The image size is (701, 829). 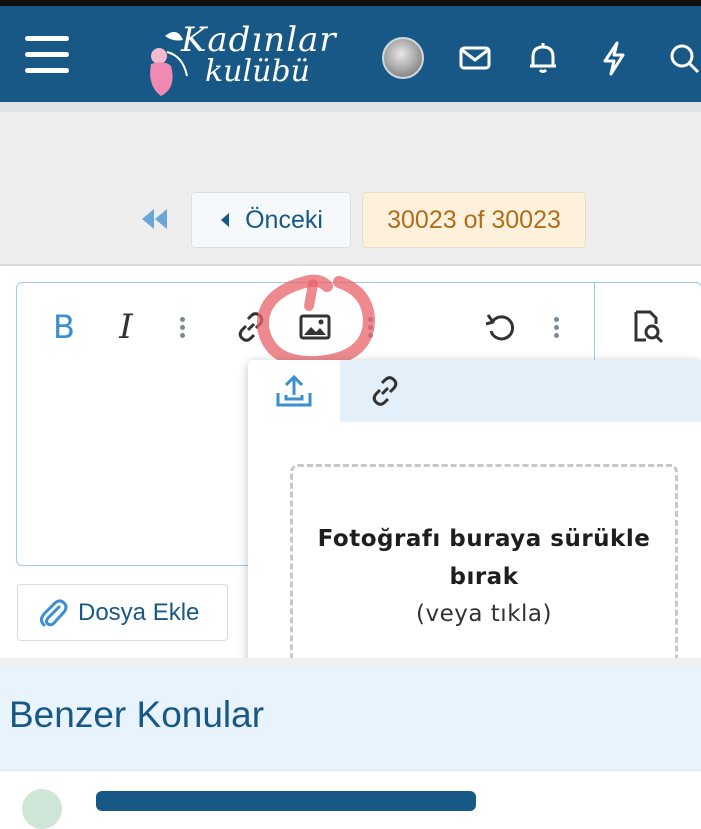 I want to click on similar-threads-section: Benzer Konular, so click(x=350, y=718).